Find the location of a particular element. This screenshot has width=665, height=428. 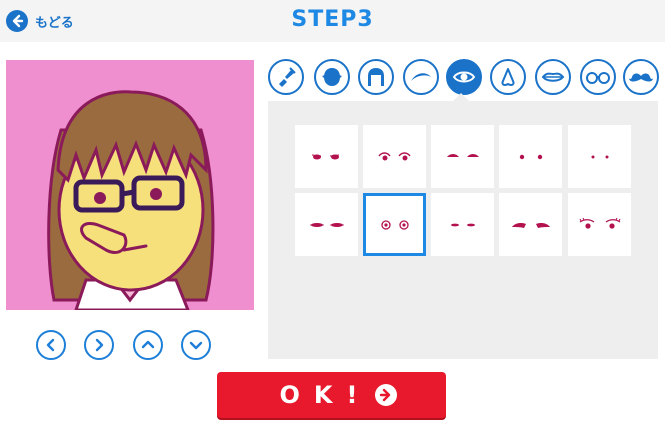

chevron-up-icon is located at coordinates (148, 344).